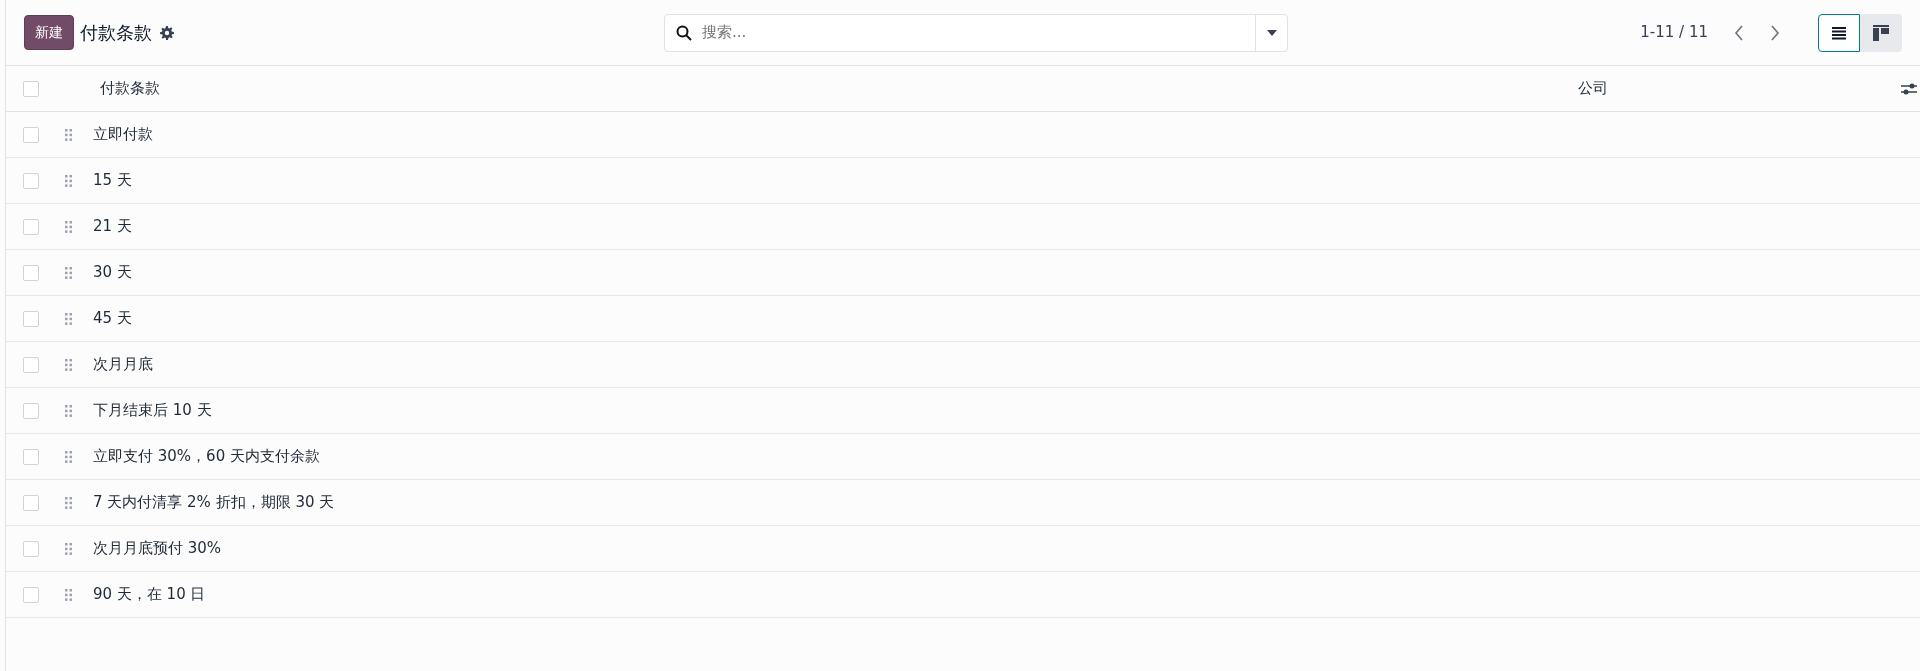  What do you see at coordinates (1593, 88) in the screenshot?
I see `column-header: 公司` at bounding box center [1593, 88].